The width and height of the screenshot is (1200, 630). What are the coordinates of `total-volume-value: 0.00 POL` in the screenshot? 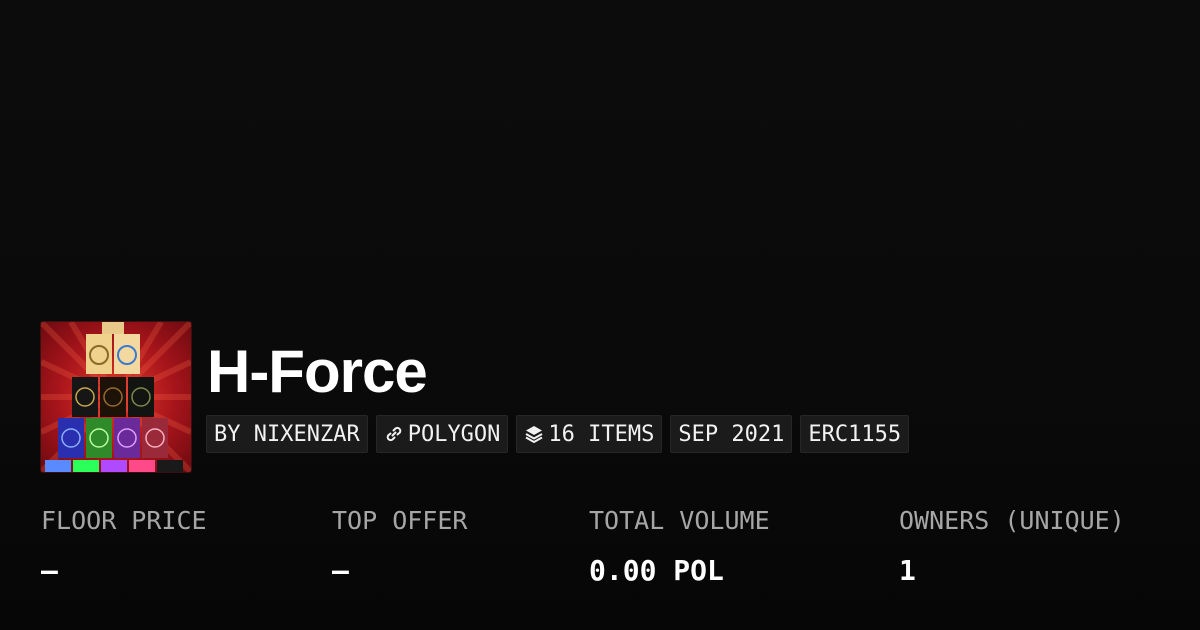 It's located at (656, 570).